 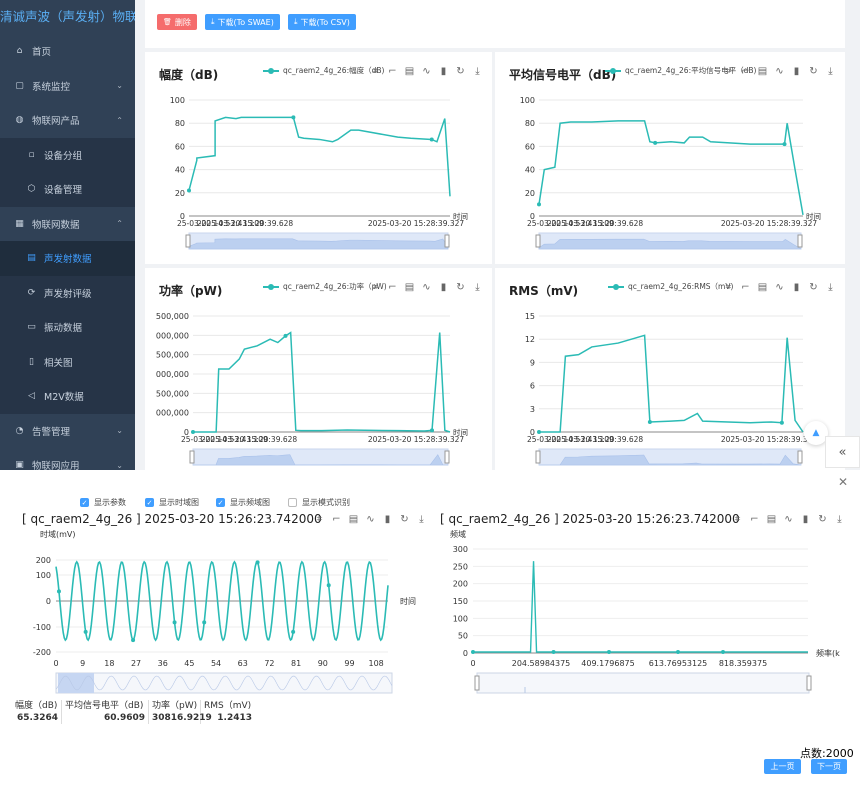 What do you see at coordinates (31, 361) in the screenshot?
I see `chart-icon: ▯` at bounding box center [31, 361].